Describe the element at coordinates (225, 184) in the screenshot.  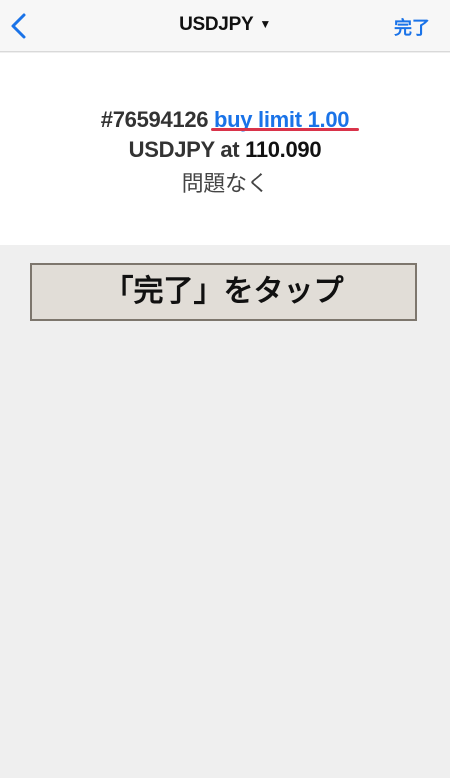
I see `order-status: 問題なく` at that location.